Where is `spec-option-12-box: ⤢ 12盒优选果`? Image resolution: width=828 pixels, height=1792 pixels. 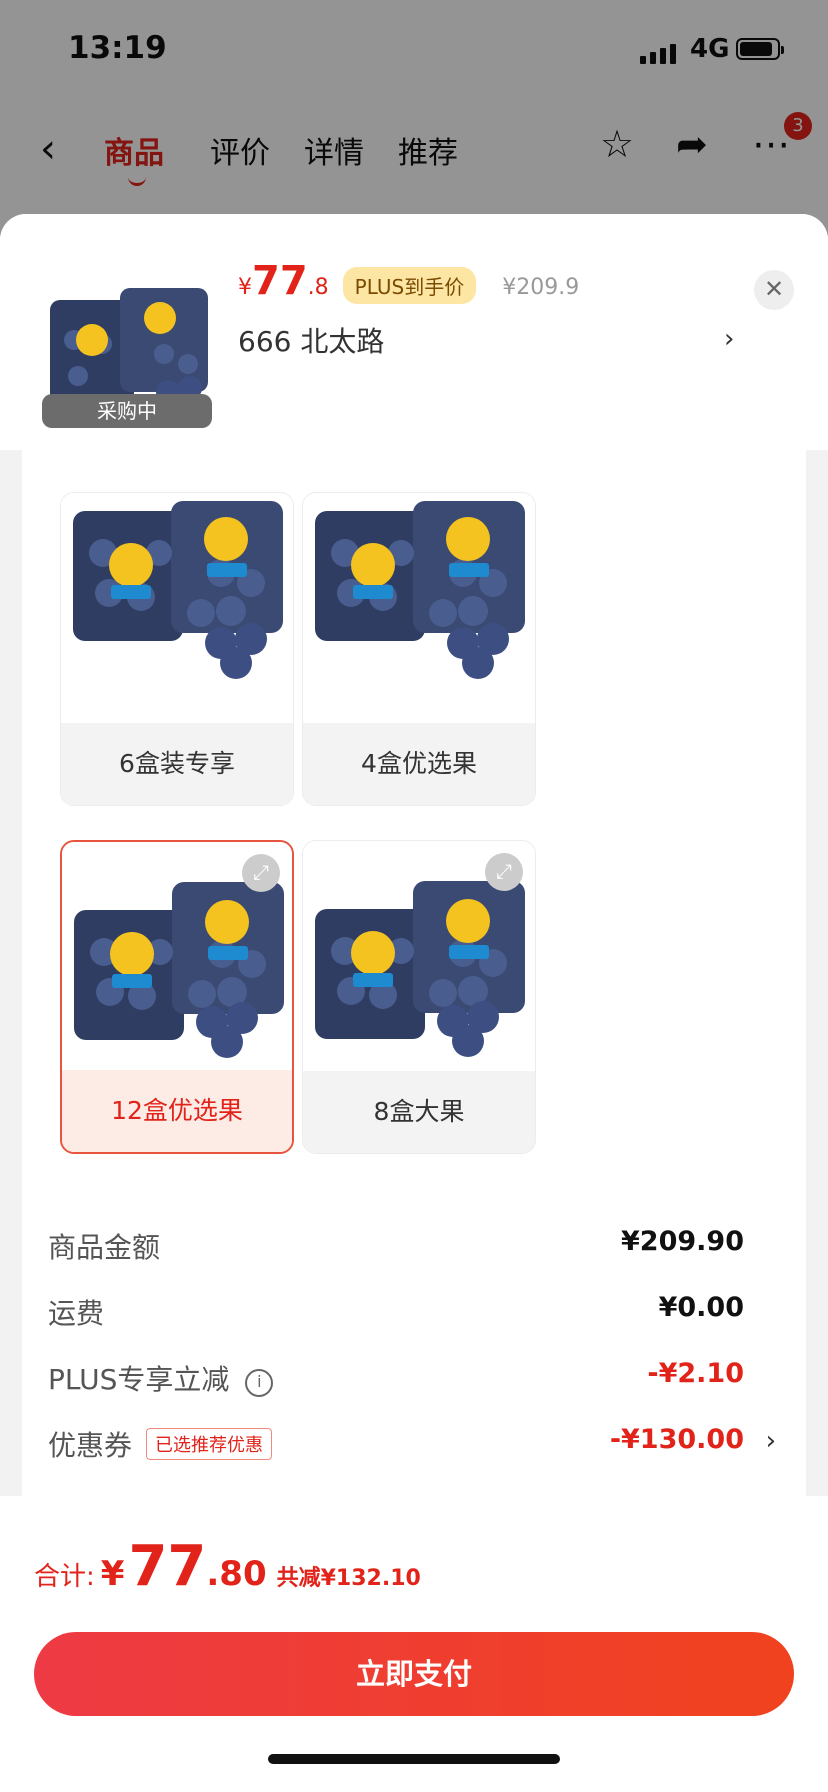 spec-option-12-box: ⤢ 12盒优选果 is located at coordinates (177, 997).